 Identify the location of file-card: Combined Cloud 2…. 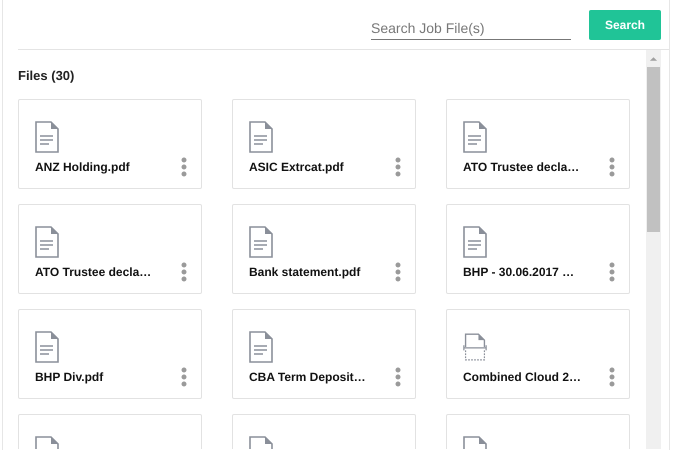
(538, 354).